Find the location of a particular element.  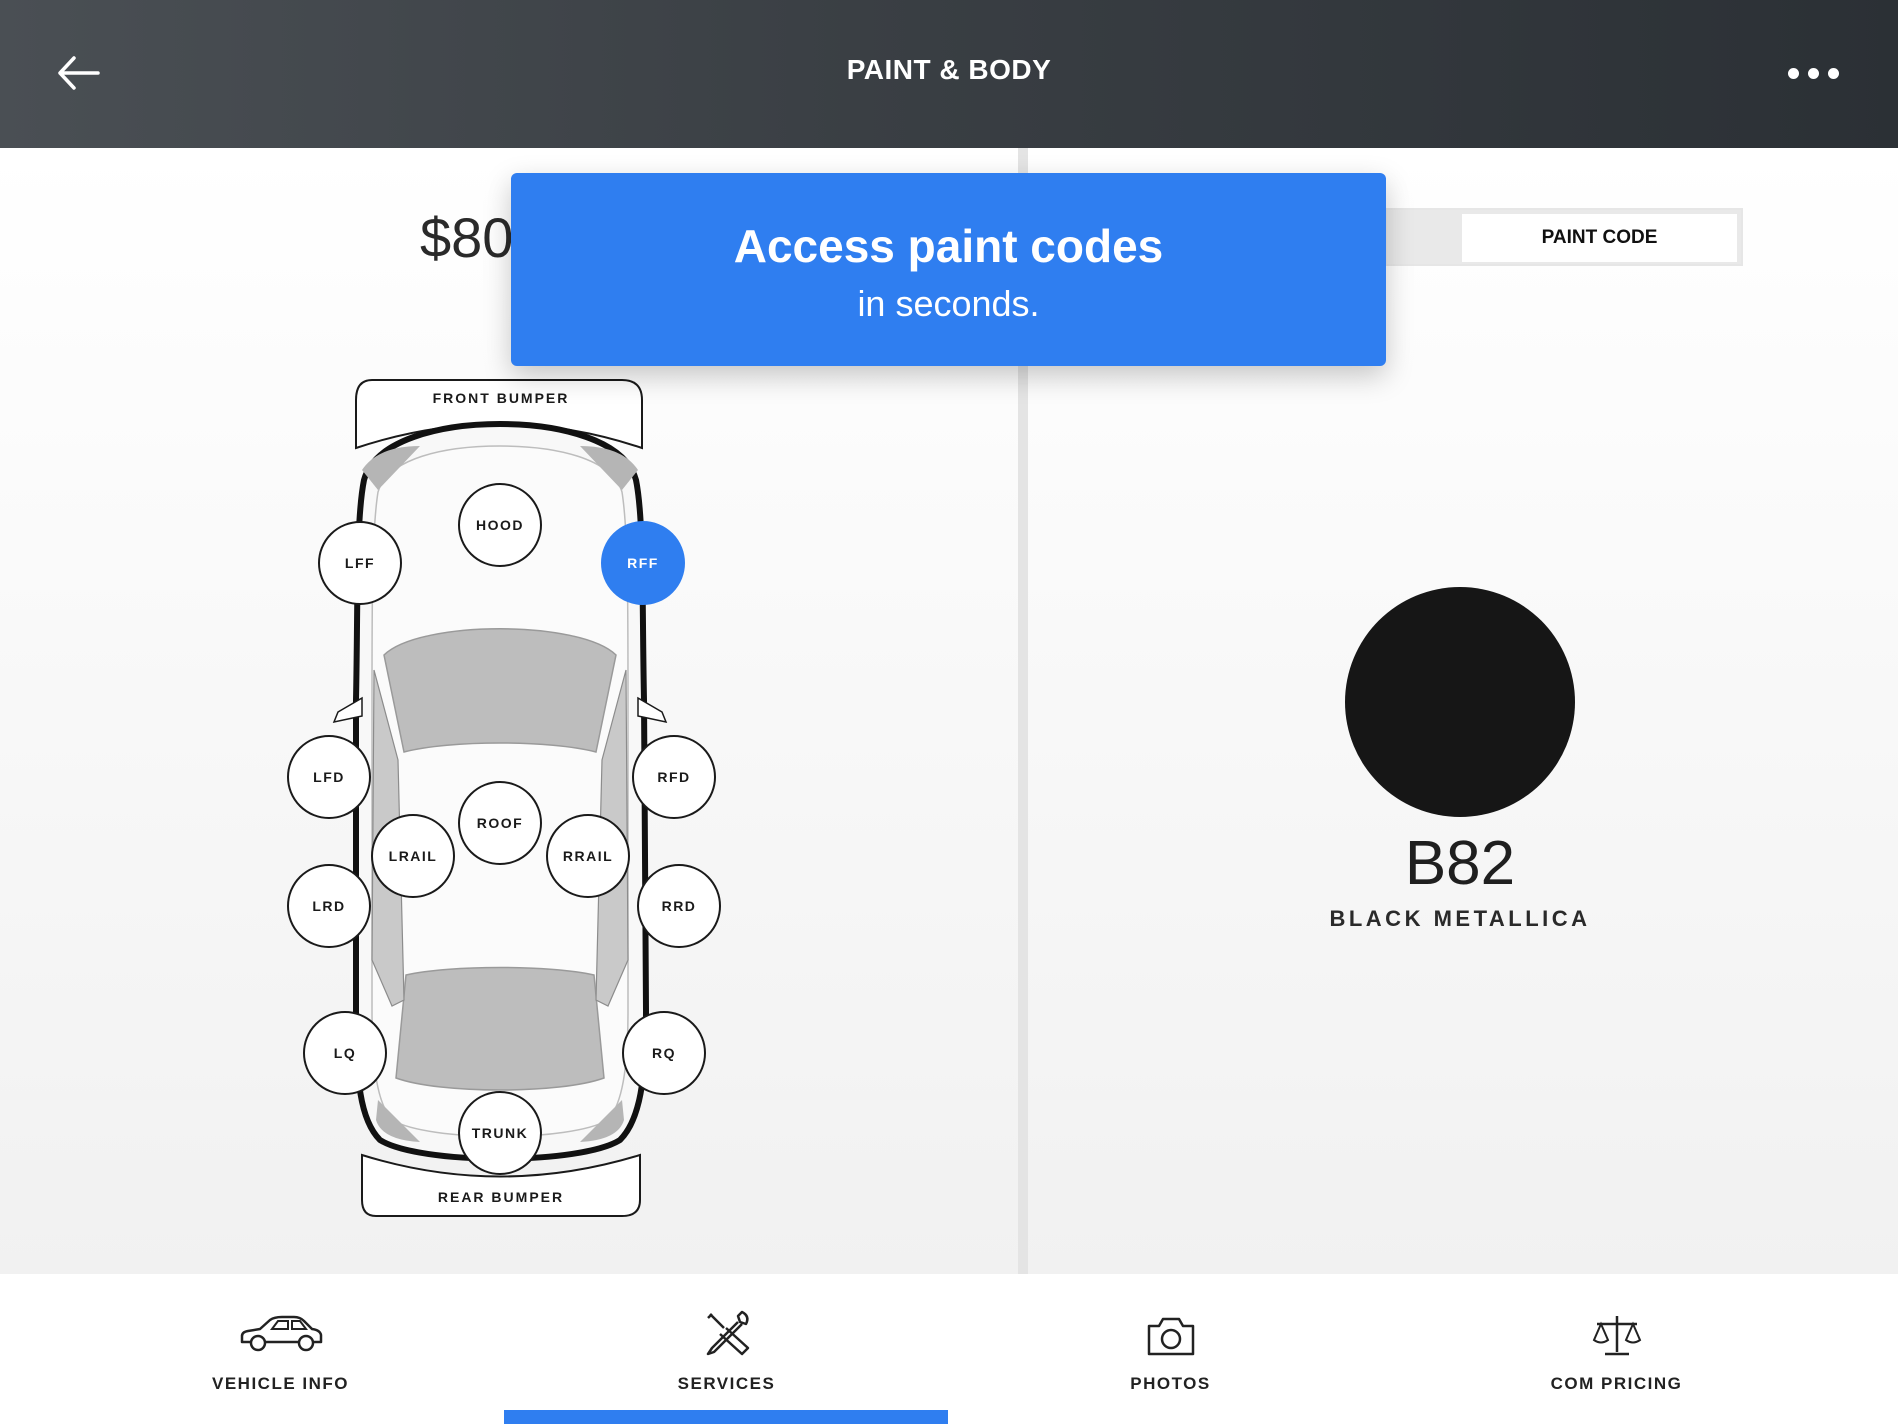

zone-lfd: LFD is located at coordinates (329, 777).